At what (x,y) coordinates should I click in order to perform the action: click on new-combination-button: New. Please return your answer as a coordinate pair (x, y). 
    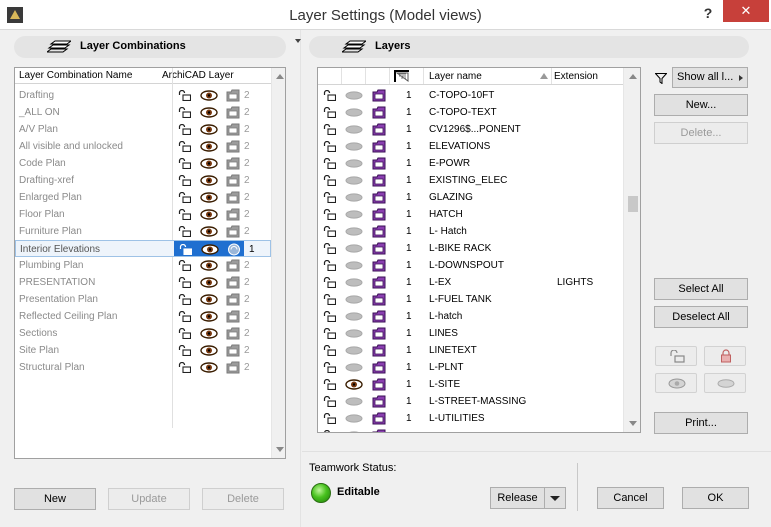
    Looking at the image, I should click on (55, 499).